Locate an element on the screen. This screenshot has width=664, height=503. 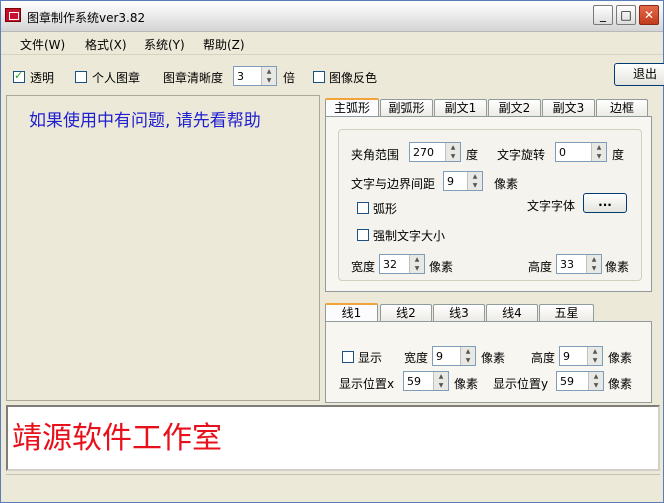
rotate-value: 0 is located at coordinates (562, 152).